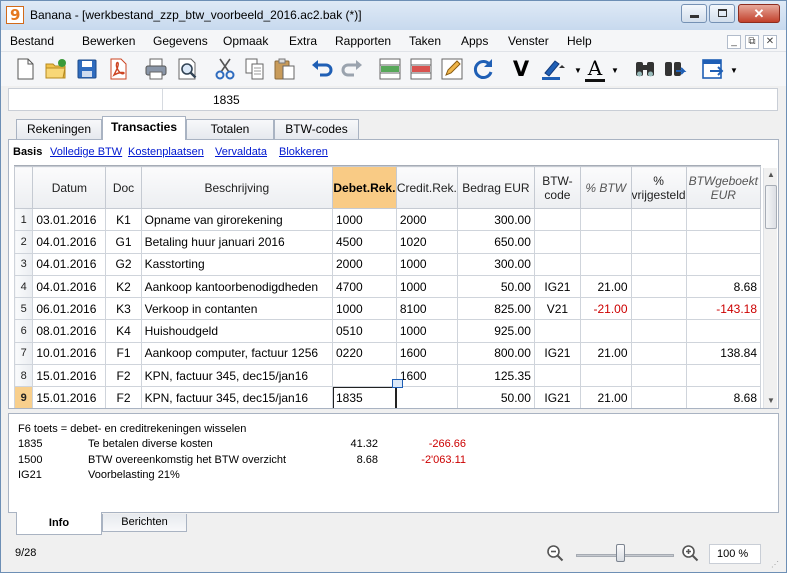 This screenshot has width=787, height=573. What do you see at coordinates (156, 69) in the screenshot?
I see `print-icon` at bounding box center [156, 69].